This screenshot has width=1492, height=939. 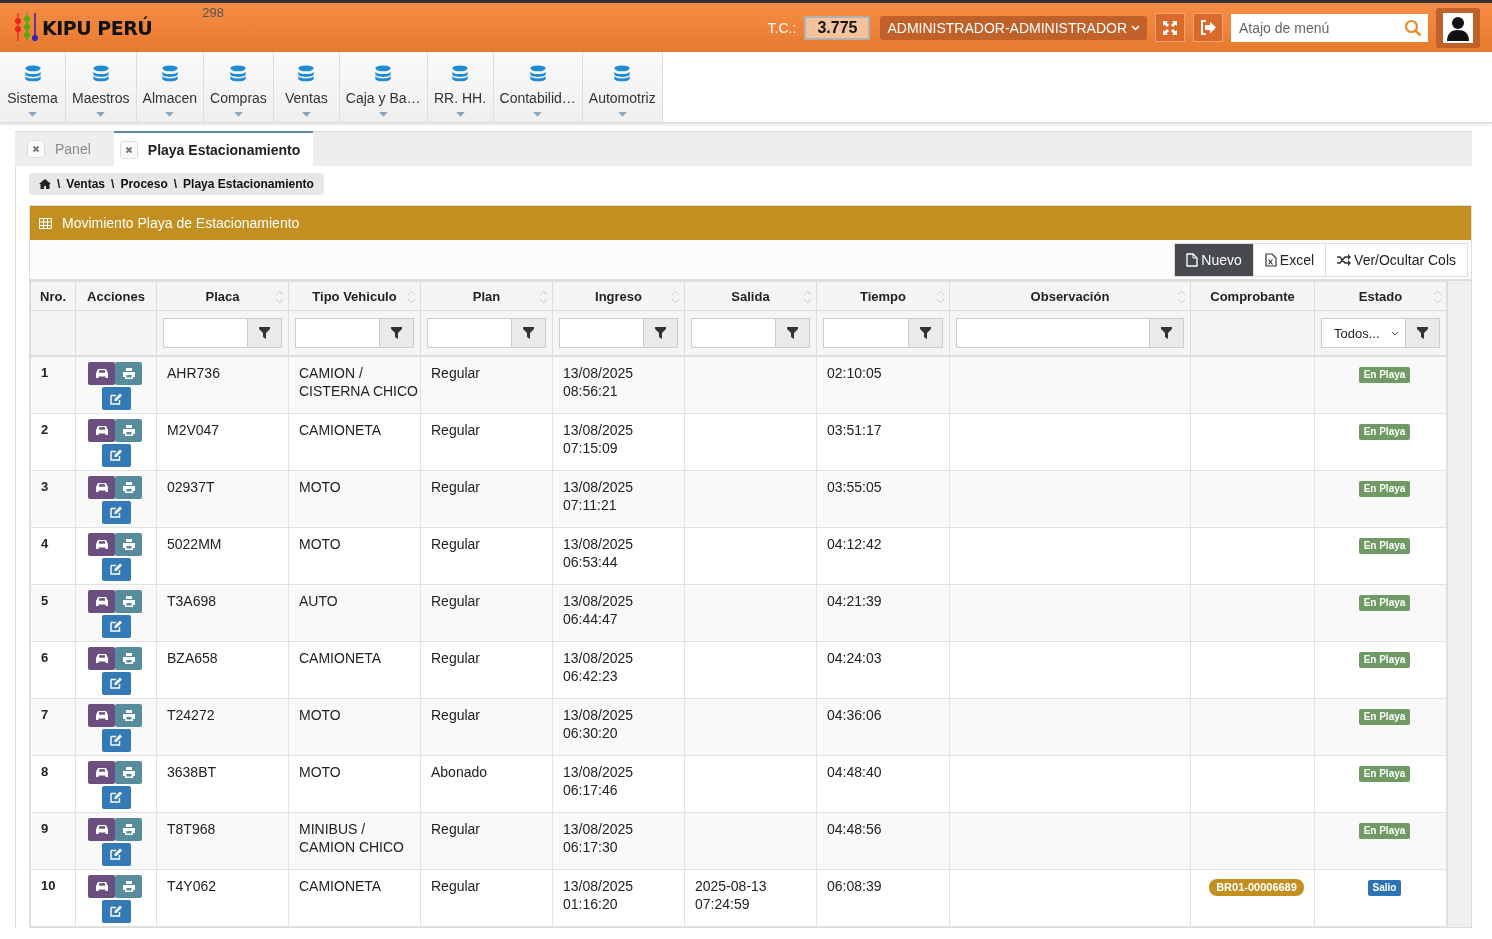 What do you see at coordinates (618, 441) in the screenshot?
I see `table-cell: 13/08/2025 07:15:09` at bounding box center [618, 441].